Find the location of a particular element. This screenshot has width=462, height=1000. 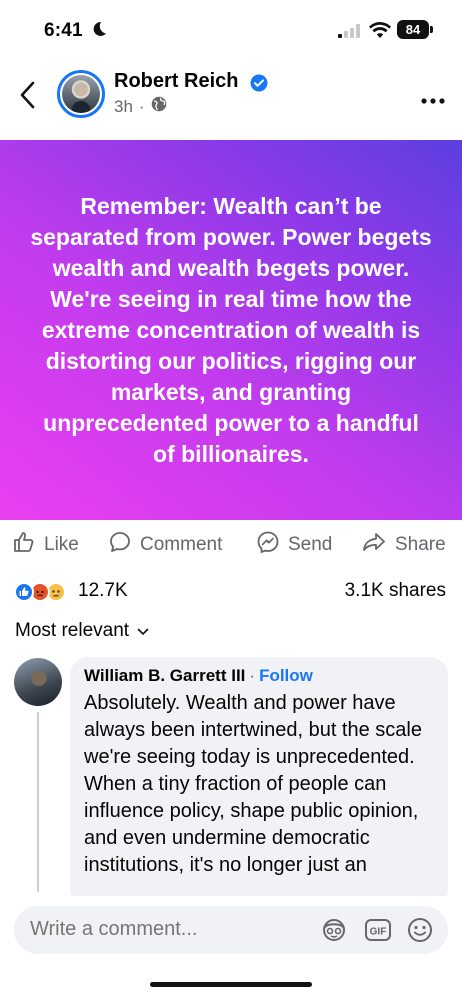

author-avatar is located at coordinates (81, 94).